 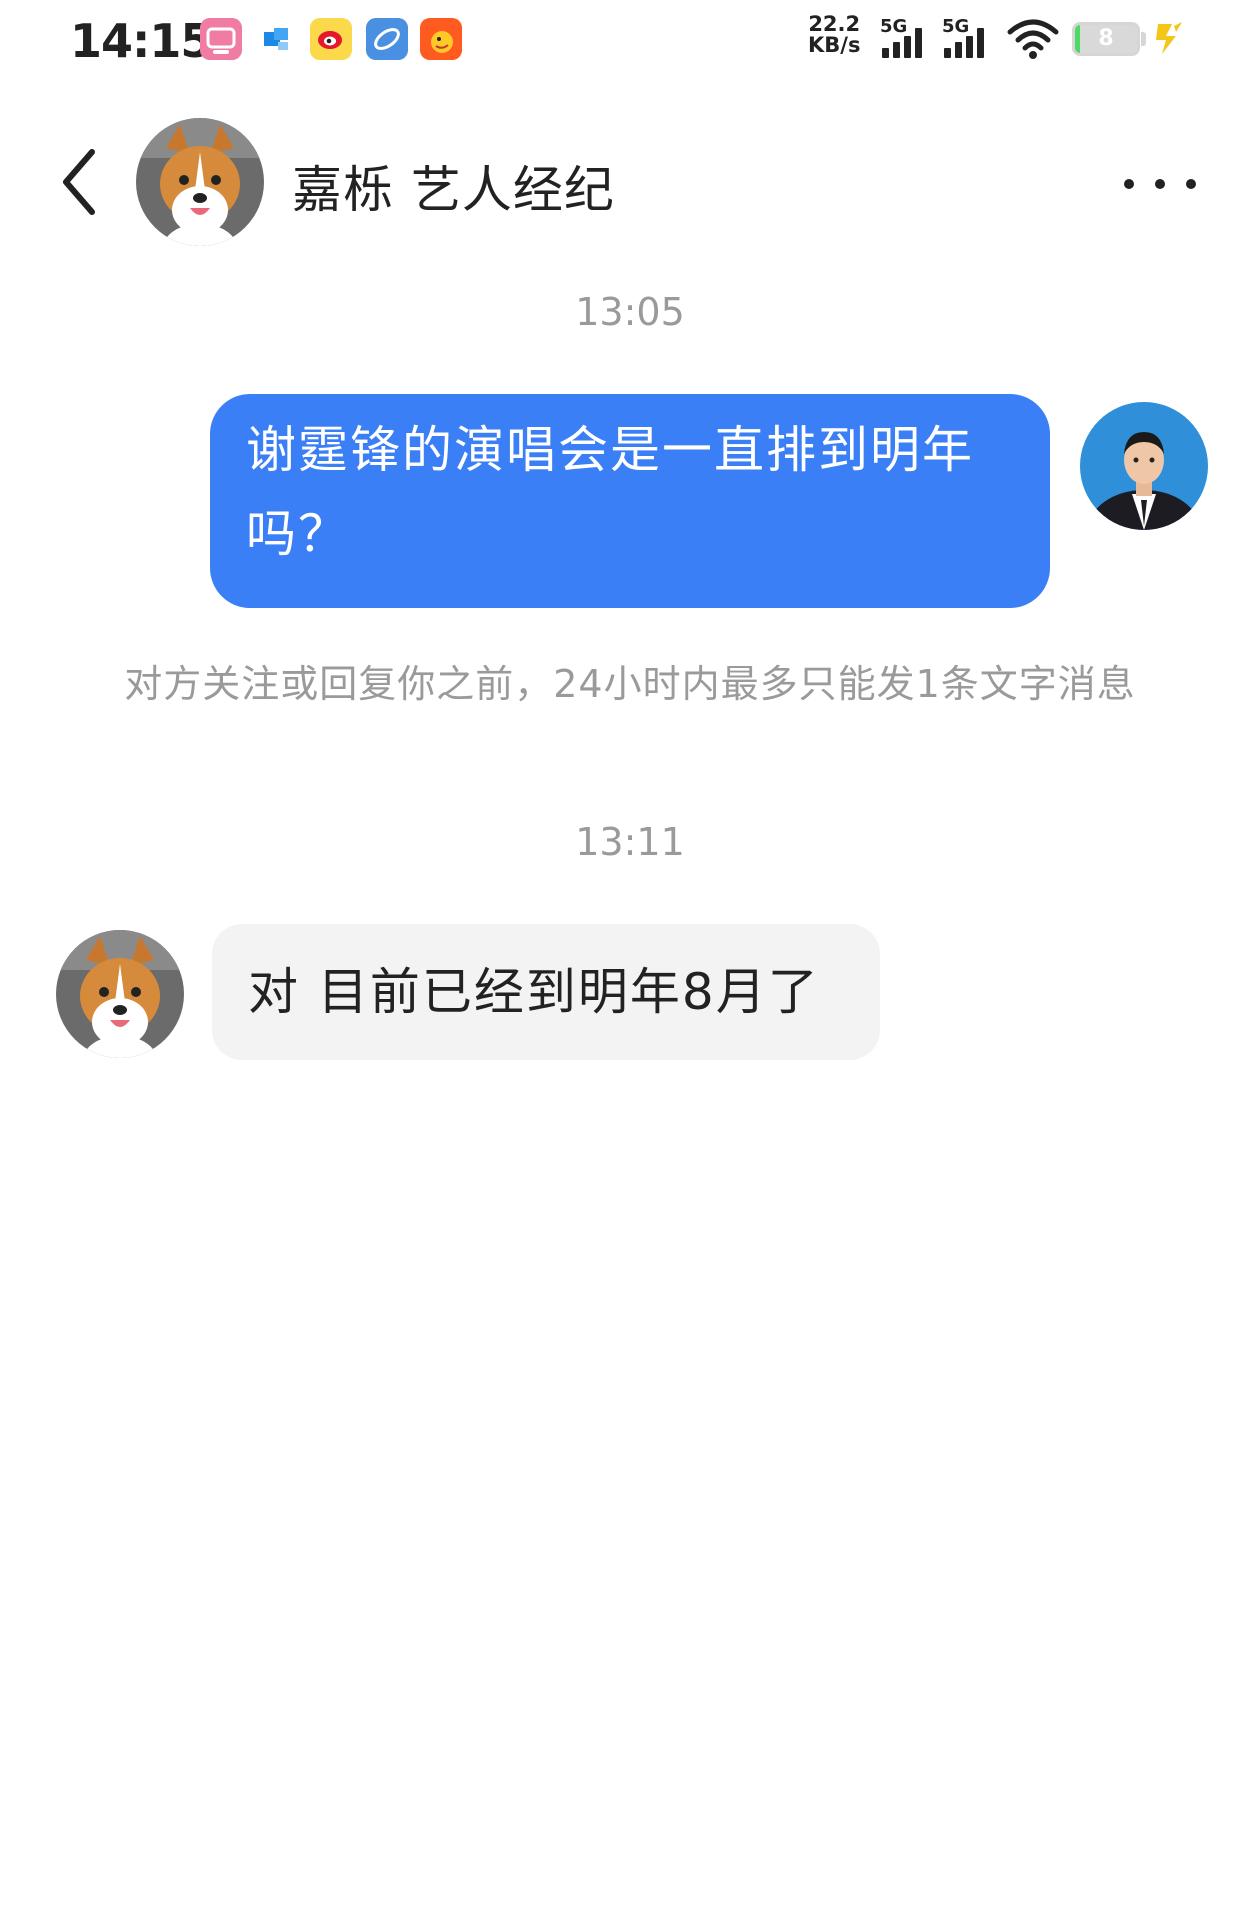 What do you see at coordinates (1033, 39) in the screenshot?
I see `wifi-icon` at bounding box center [1033, 39].